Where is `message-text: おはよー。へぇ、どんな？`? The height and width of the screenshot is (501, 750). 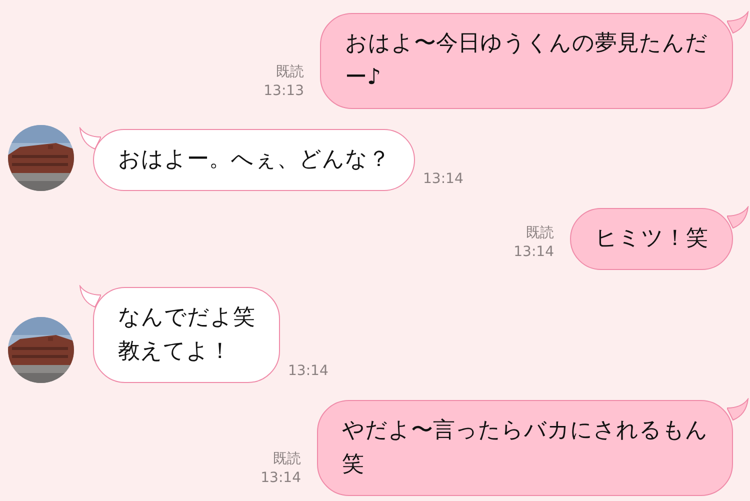
message-text: おはよー。へぇ、どんな？ is located at coordinates (254, 160).